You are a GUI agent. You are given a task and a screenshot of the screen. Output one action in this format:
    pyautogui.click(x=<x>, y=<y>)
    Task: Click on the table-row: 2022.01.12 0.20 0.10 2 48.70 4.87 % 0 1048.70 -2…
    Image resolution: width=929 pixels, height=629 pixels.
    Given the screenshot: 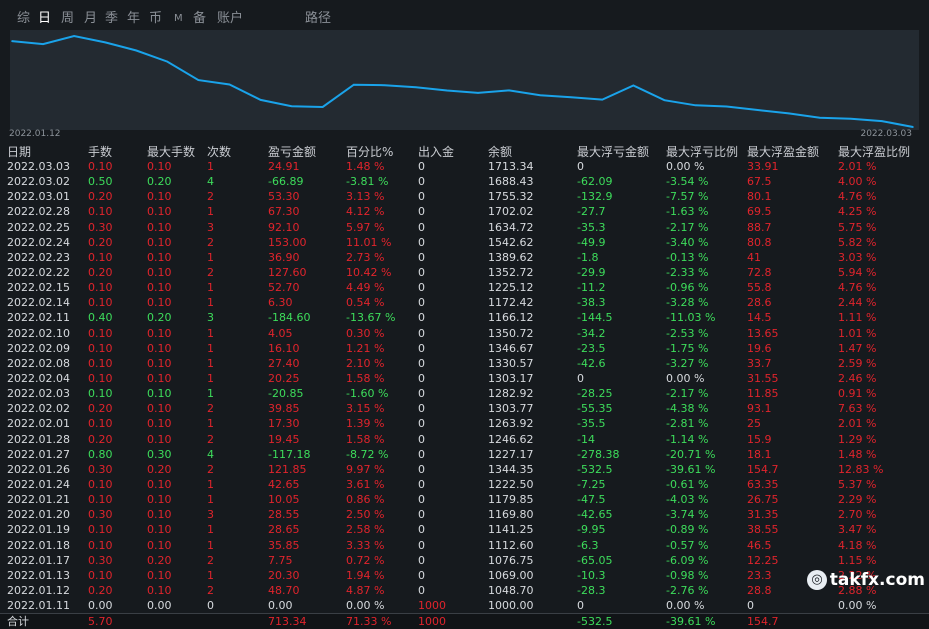 What is the action you would take?
    pyautogui.click(x=464, y=590)
    